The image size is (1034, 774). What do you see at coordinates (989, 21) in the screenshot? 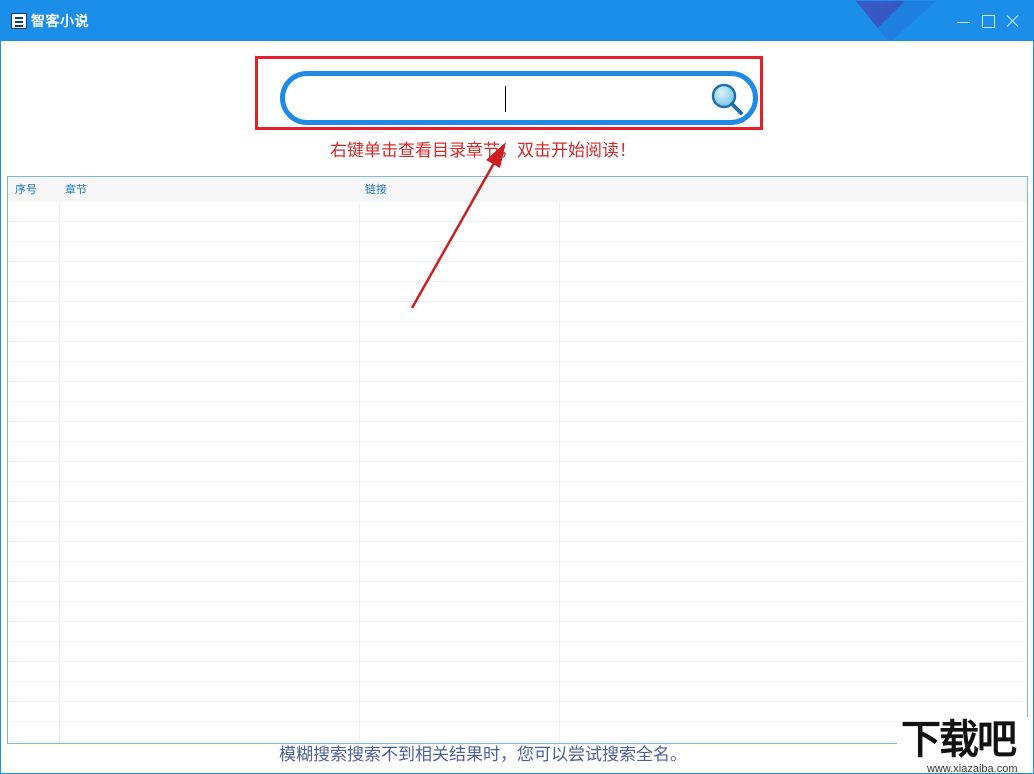
I see `maximize-icon` at bounding box center [989, 21].